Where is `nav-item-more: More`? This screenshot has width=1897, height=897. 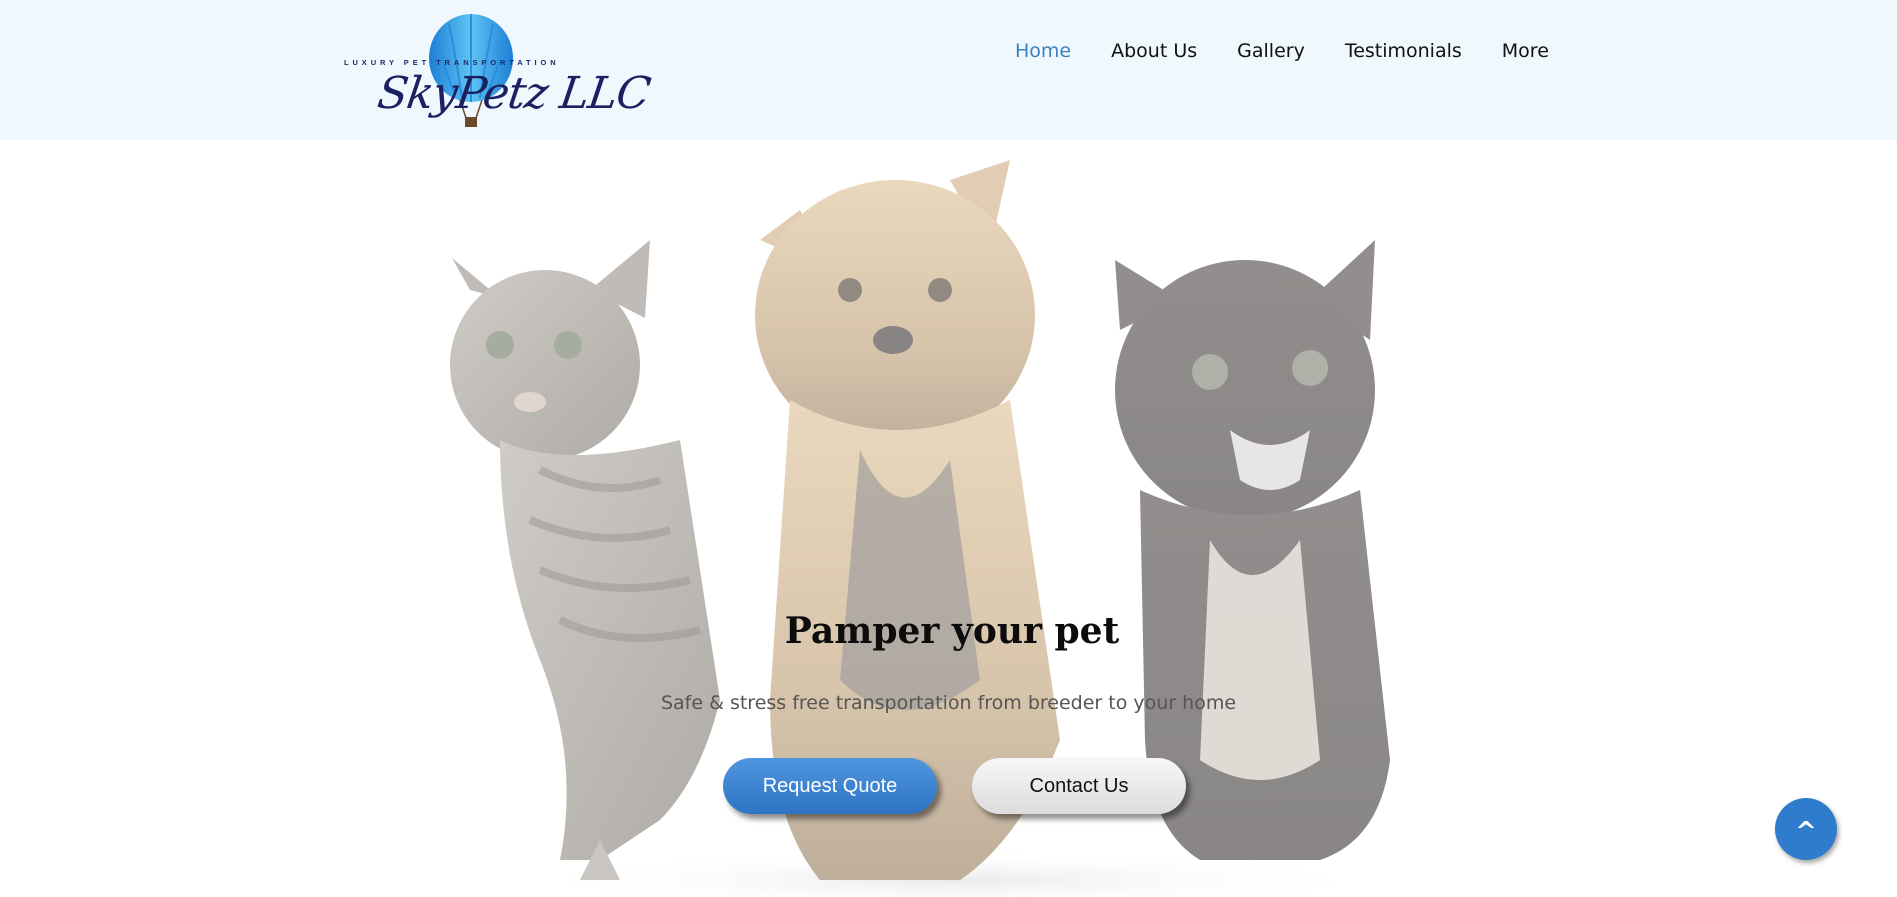
nav-item-more: More is located at coordinates (1525, 51).